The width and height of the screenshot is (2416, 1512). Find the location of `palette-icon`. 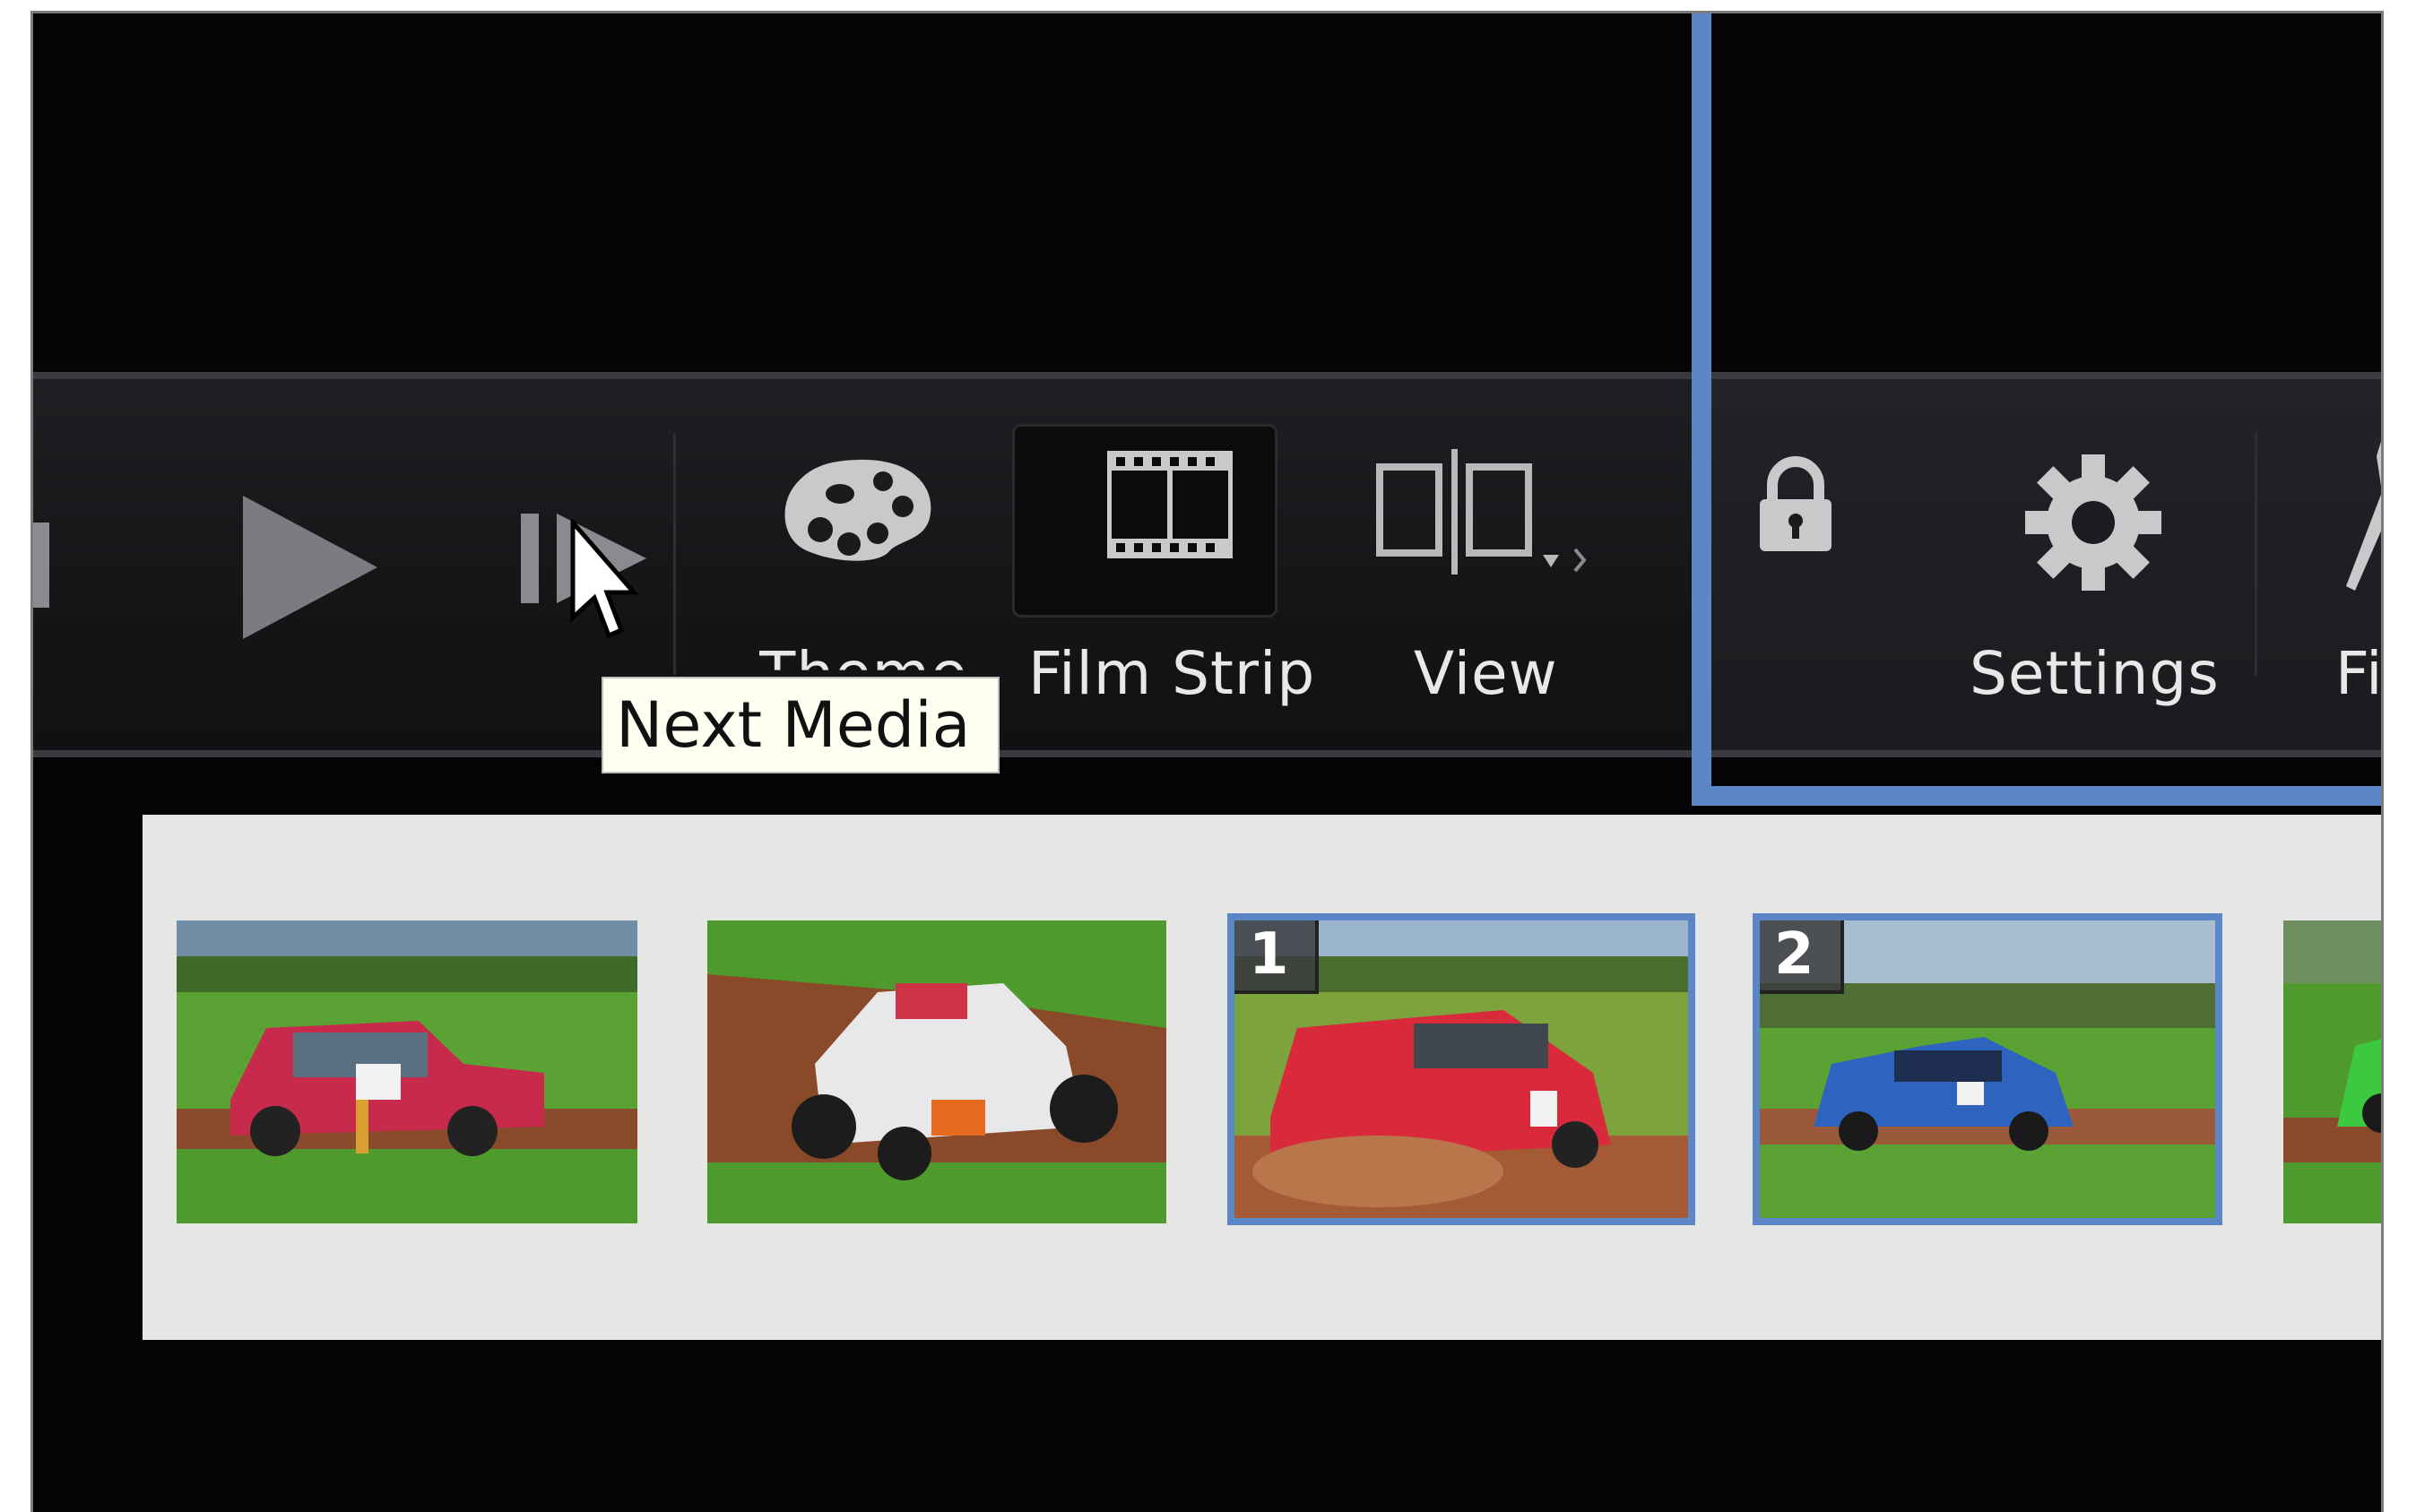

palette-icon is located at coordinates (857, 510).